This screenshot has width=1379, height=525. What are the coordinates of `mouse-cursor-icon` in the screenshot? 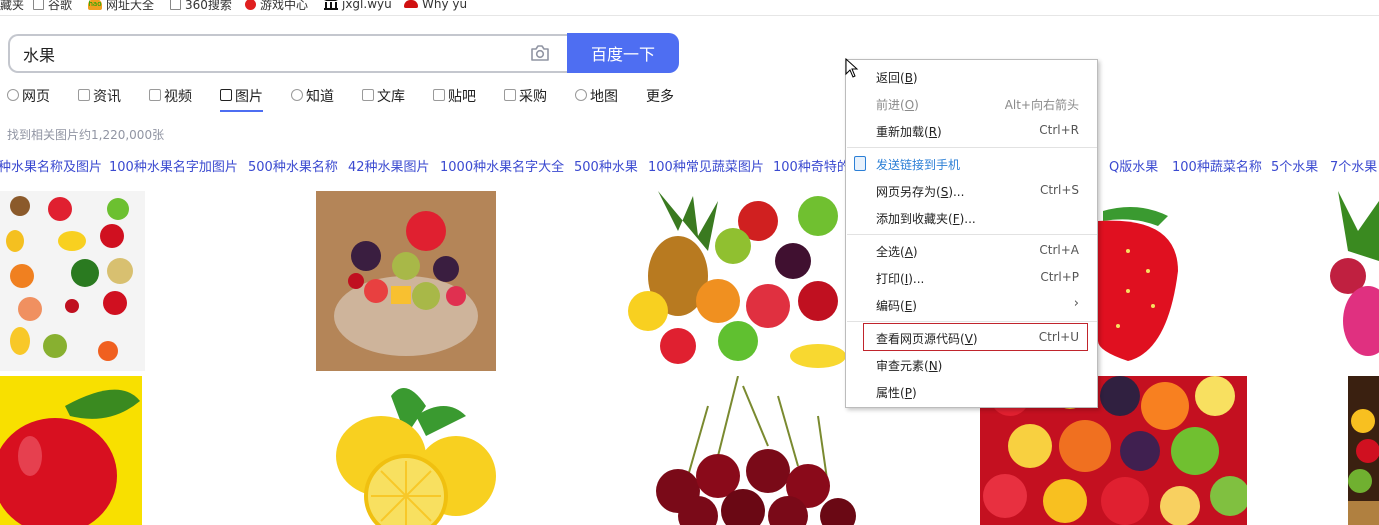 It's located at (852, 68).